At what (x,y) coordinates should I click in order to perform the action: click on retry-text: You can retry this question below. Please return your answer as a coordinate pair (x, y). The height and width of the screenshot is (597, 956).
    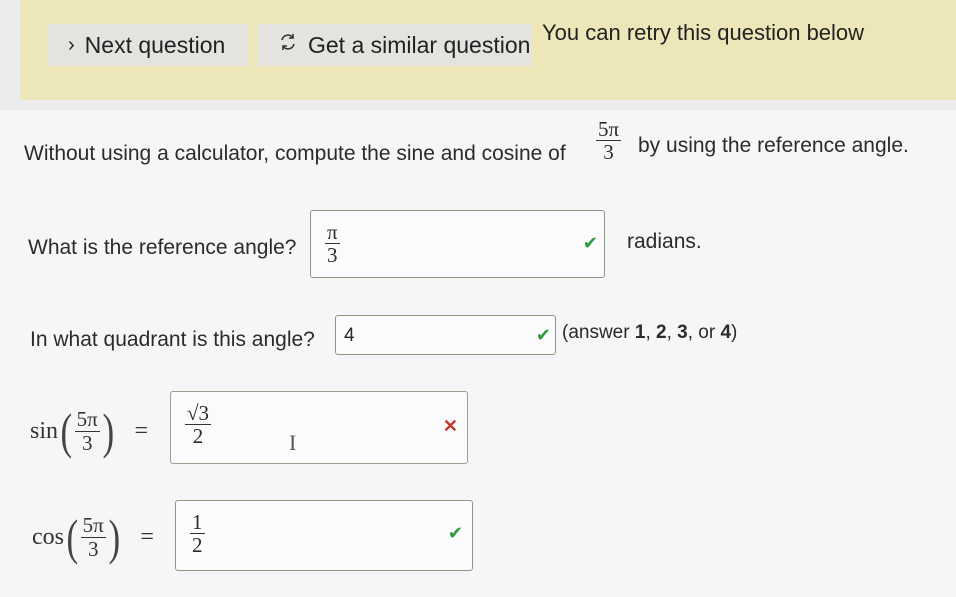
    Looking at the image, I should click on (703, 32).